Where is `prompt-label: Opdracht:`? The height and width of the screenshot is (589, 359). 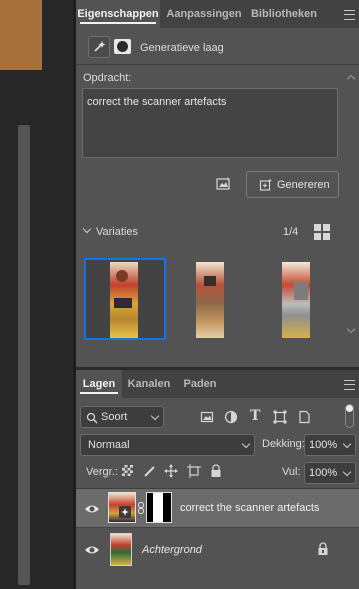
prompt-label: Opdracht: is located at coordinates (107, 78).